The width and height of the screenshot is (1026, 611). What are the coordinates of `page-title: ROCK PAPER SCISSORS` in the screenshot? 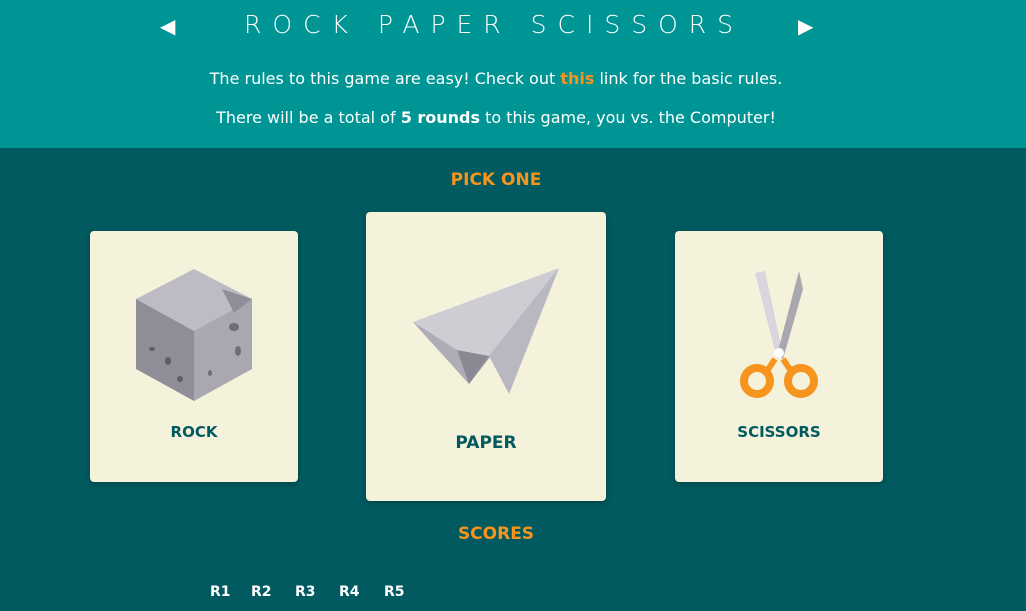 It's located at (494, 24).